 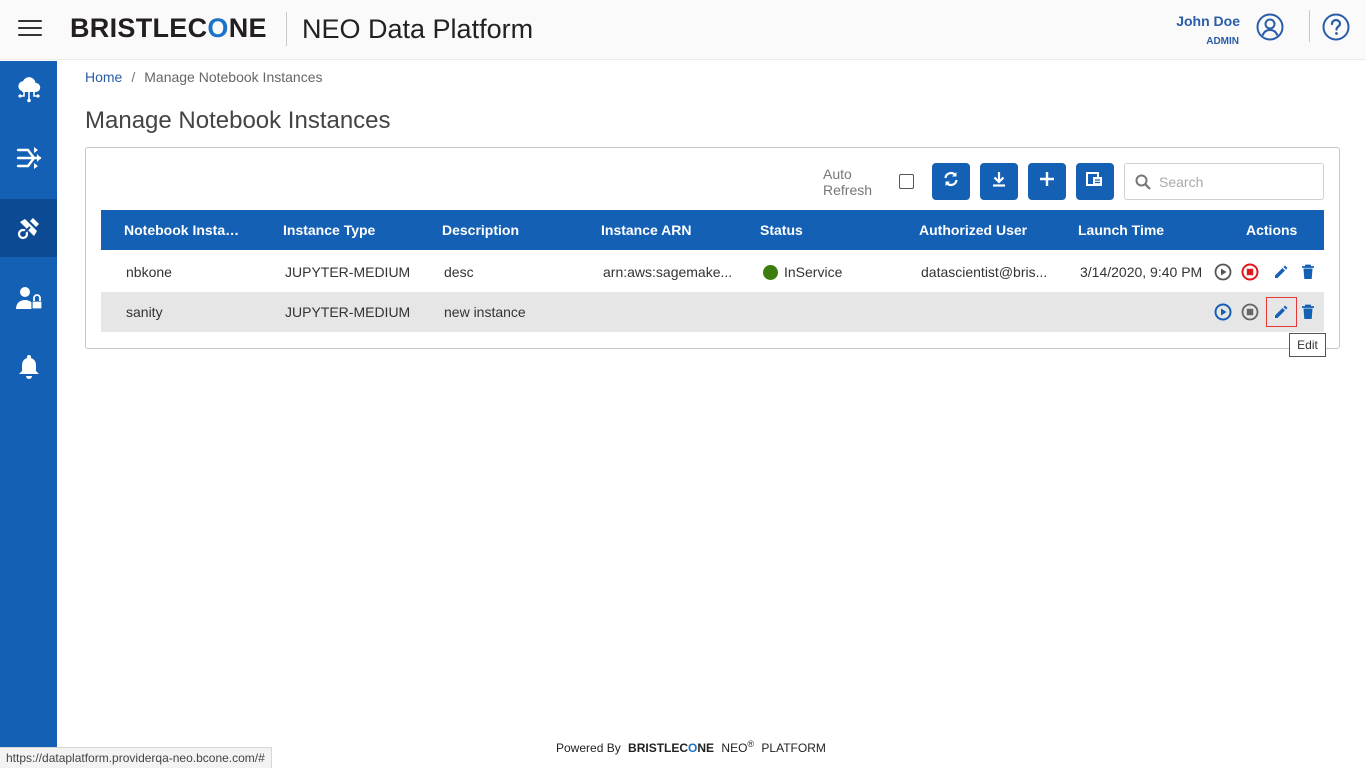 What do you see at coordinates (459, 272) in the screenshot?
I see `cell-description: desc` at bounding box center [459, 272].